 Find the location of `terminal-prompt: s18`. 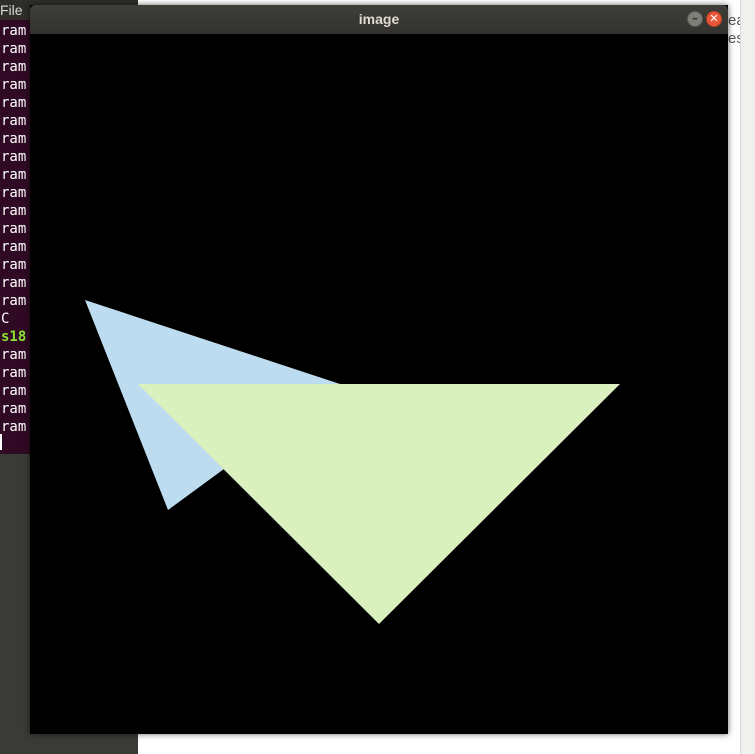

terminal-prompt: s18 is located at coordinates (14, 337).